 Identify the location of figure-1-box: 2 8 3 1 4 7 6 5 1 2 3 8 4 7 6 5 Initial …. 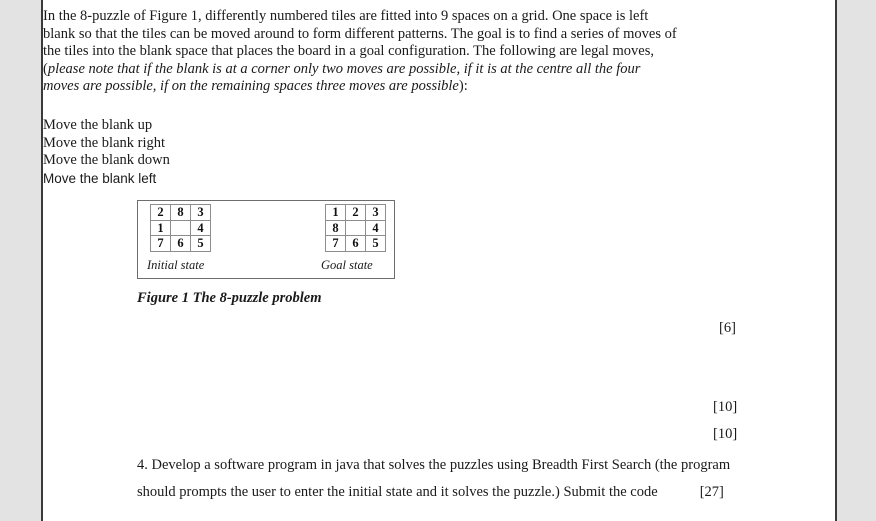
(266, 239).